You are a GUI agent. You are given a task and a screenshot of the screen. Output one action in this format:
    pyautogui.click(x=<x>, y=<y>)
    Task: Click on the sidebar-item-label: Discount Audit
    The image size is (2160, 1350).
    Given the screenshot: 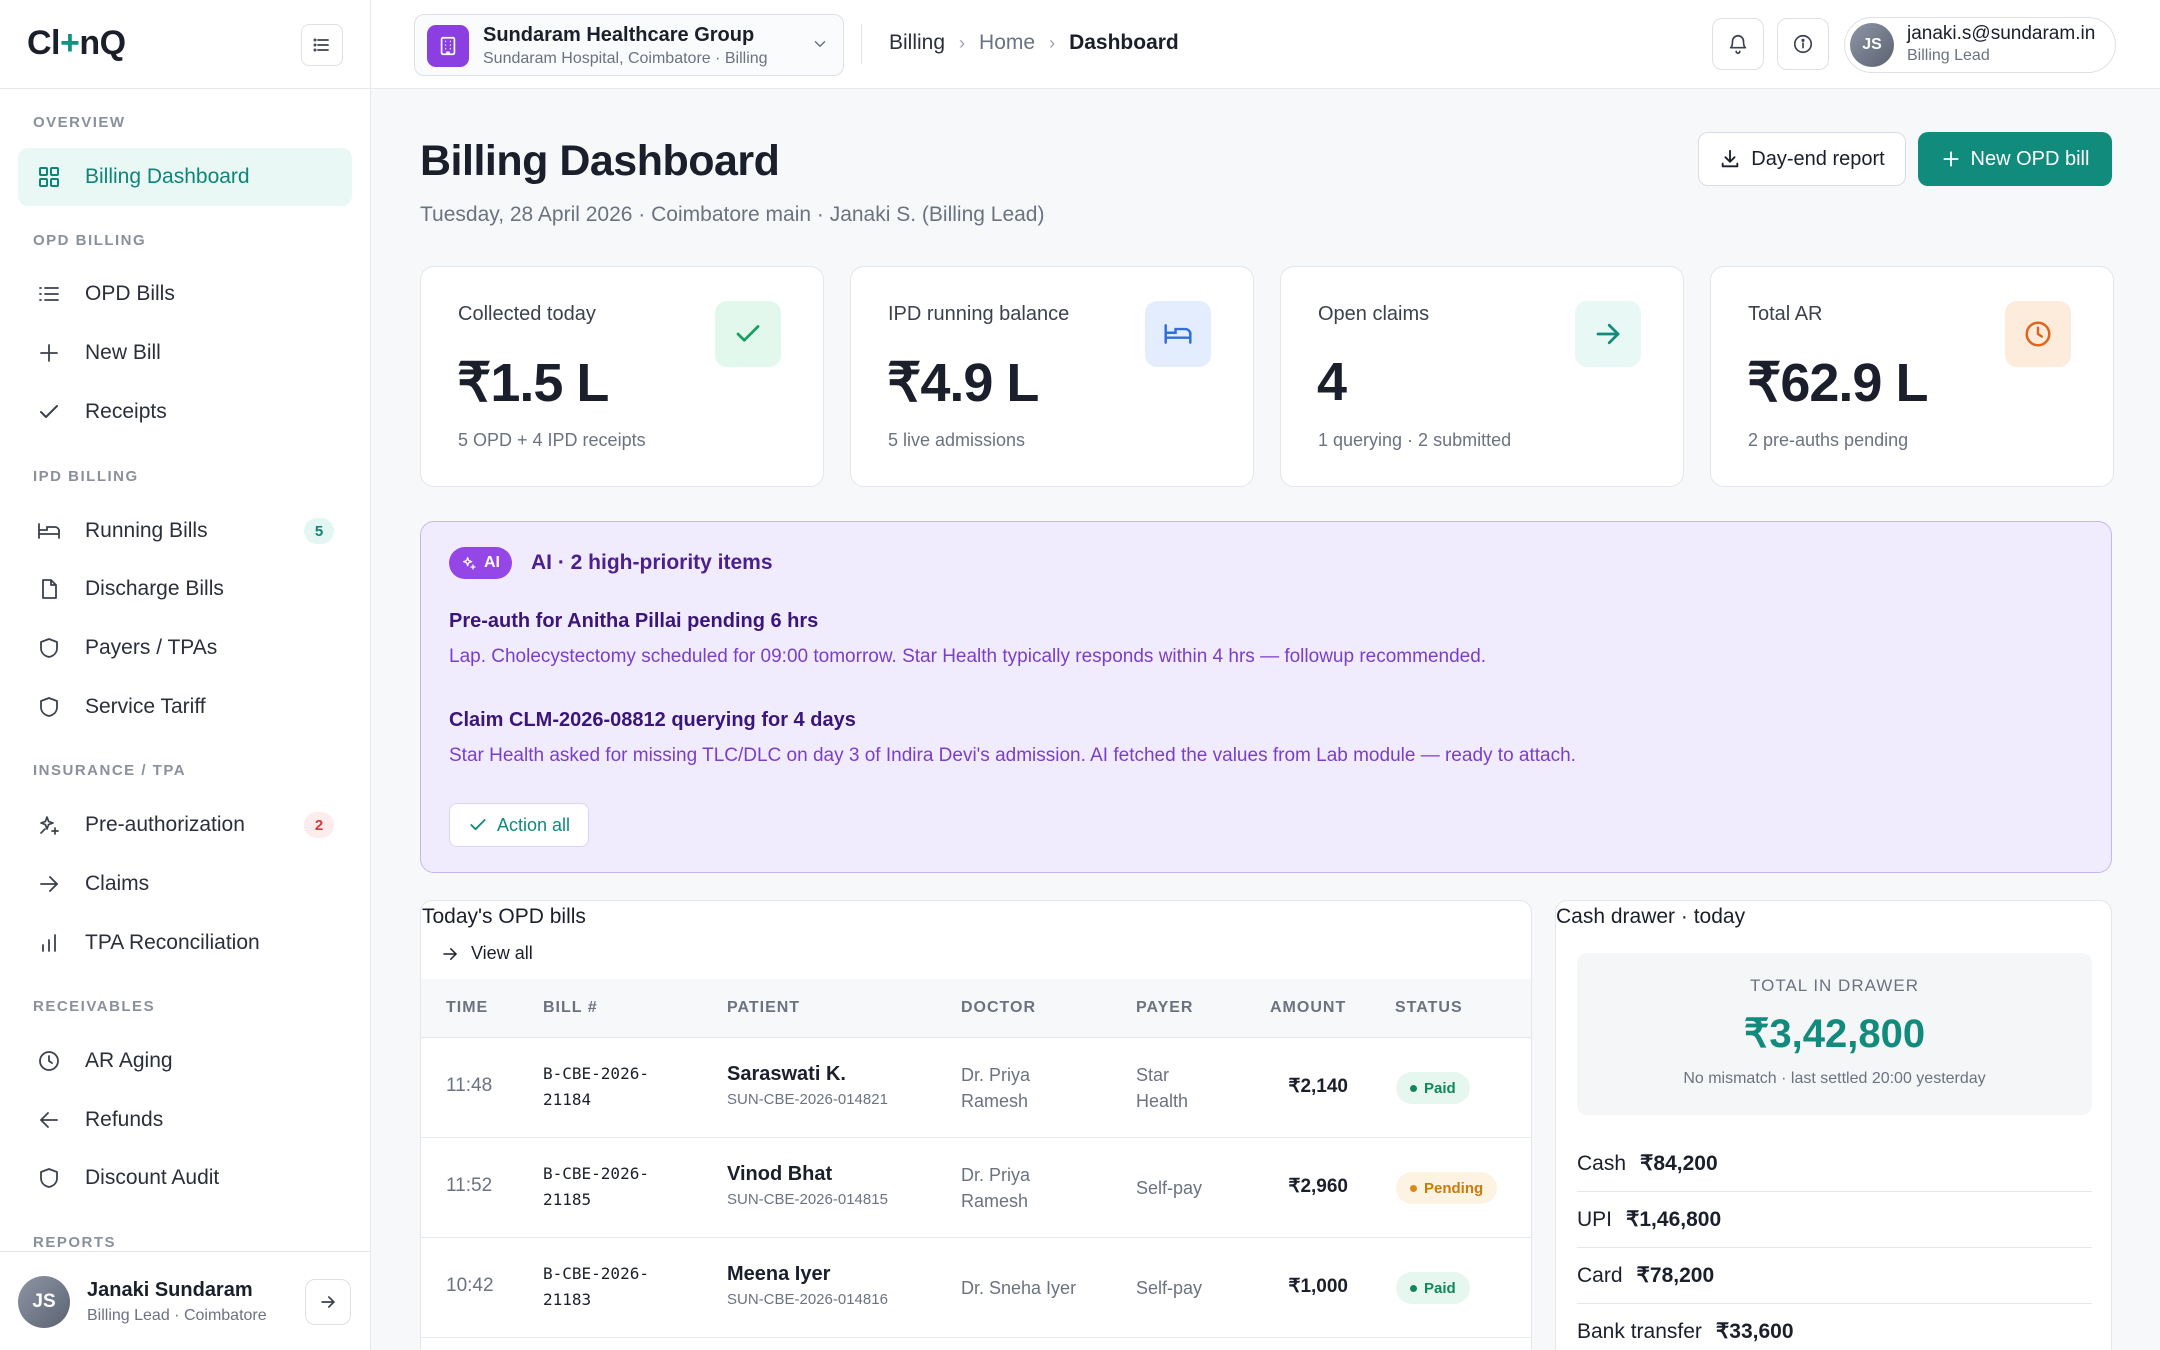 What is the action you would take?
    pyautogui.click(x=152, y=1177)
    